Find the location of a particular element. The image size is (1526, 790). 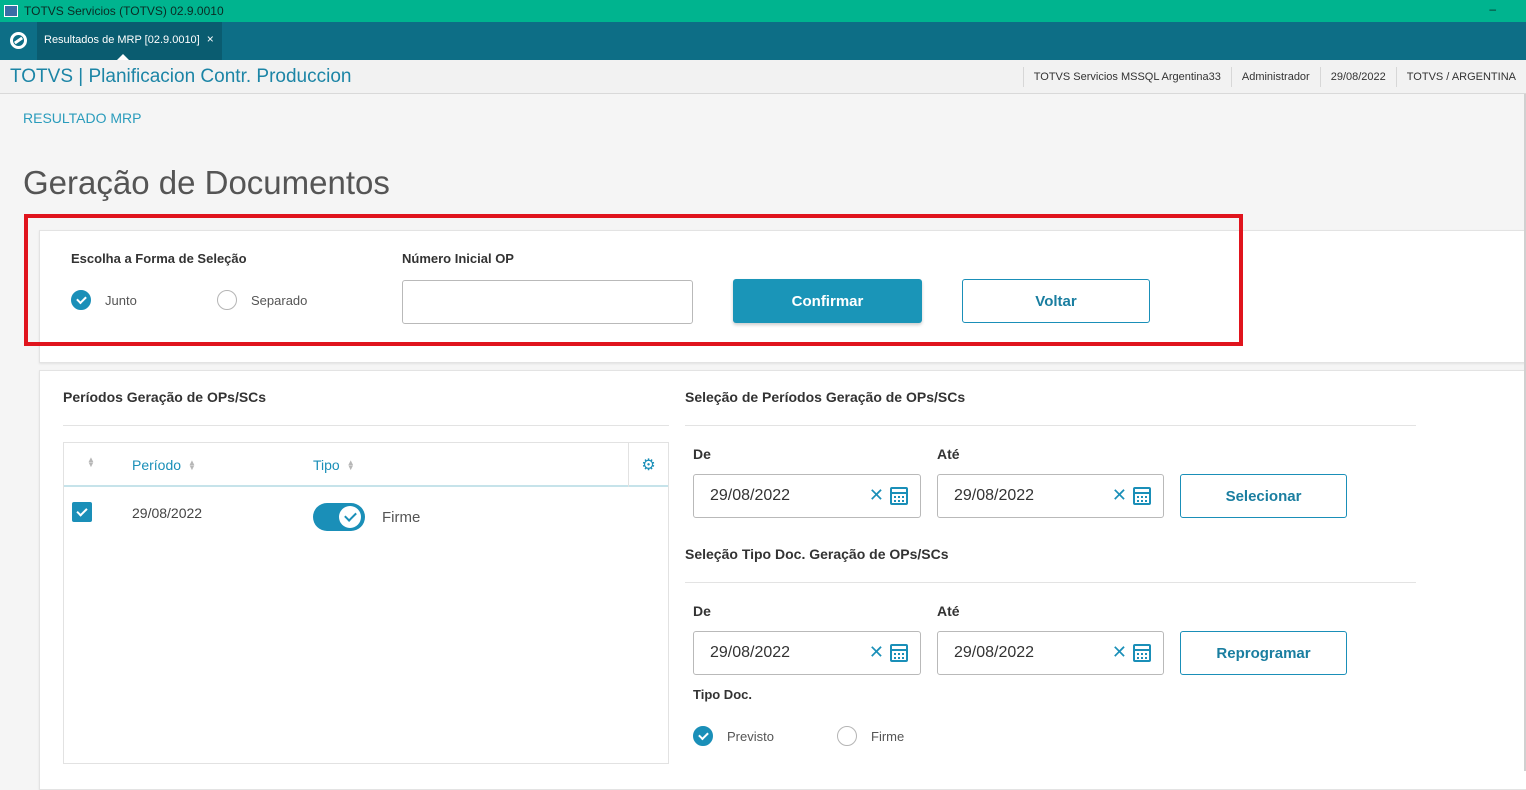

periods-title: Períodos Geração de OPs/SCs is located at coordinates (165, 397).